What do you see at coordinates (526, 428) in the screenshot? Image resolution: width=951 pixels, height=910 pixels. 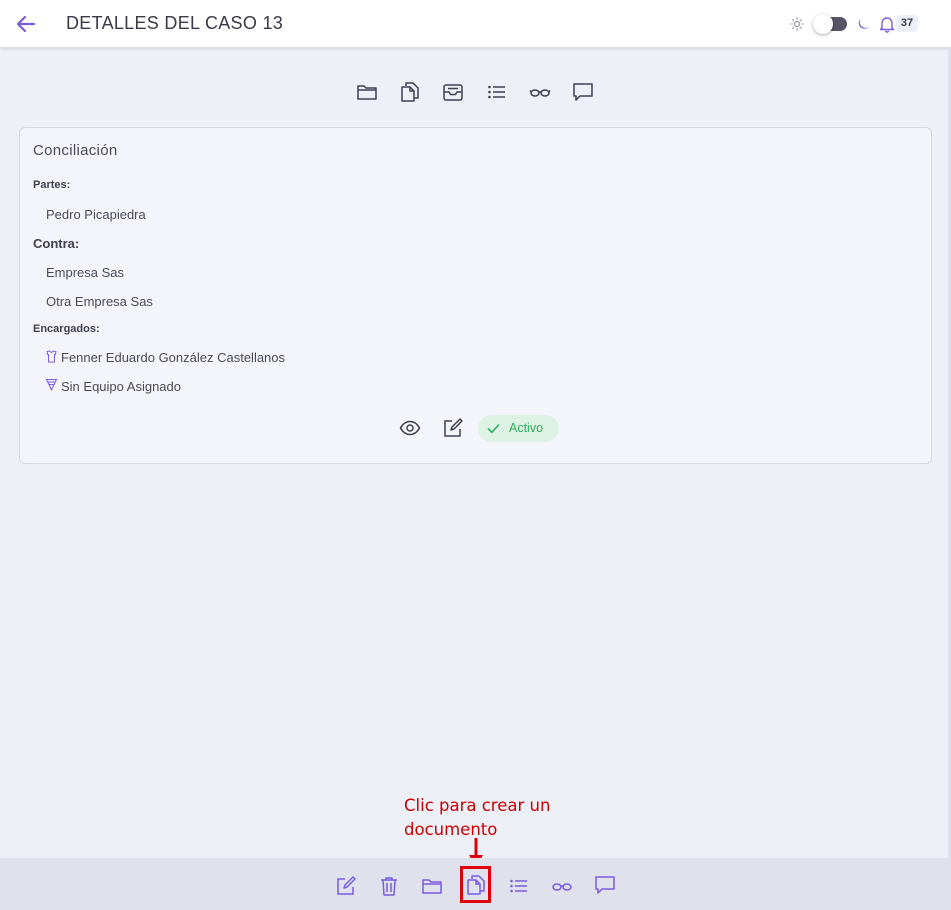 I see `status-label: Activo` at bounding box center [526, 428].